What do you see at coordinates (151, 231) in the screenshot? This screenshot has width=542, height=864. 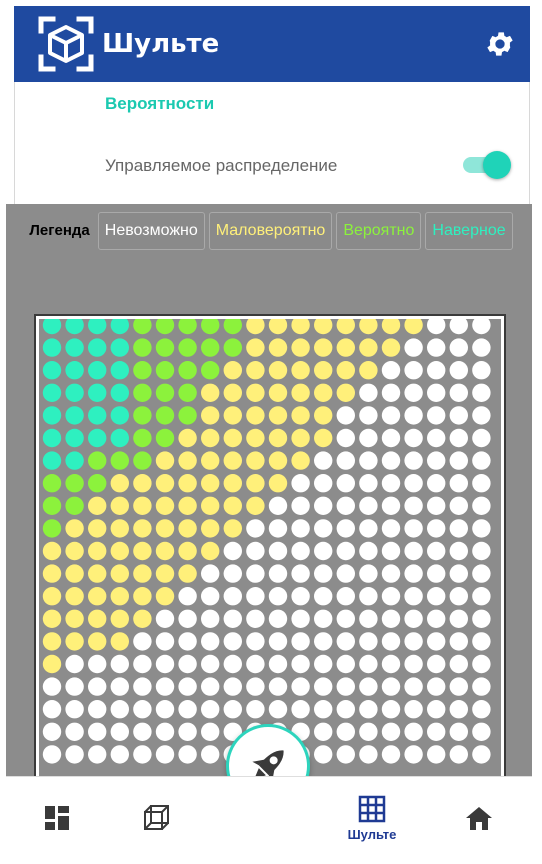 I see `legend-impossible-button: Невозможно` at bounding box center [151, 231].